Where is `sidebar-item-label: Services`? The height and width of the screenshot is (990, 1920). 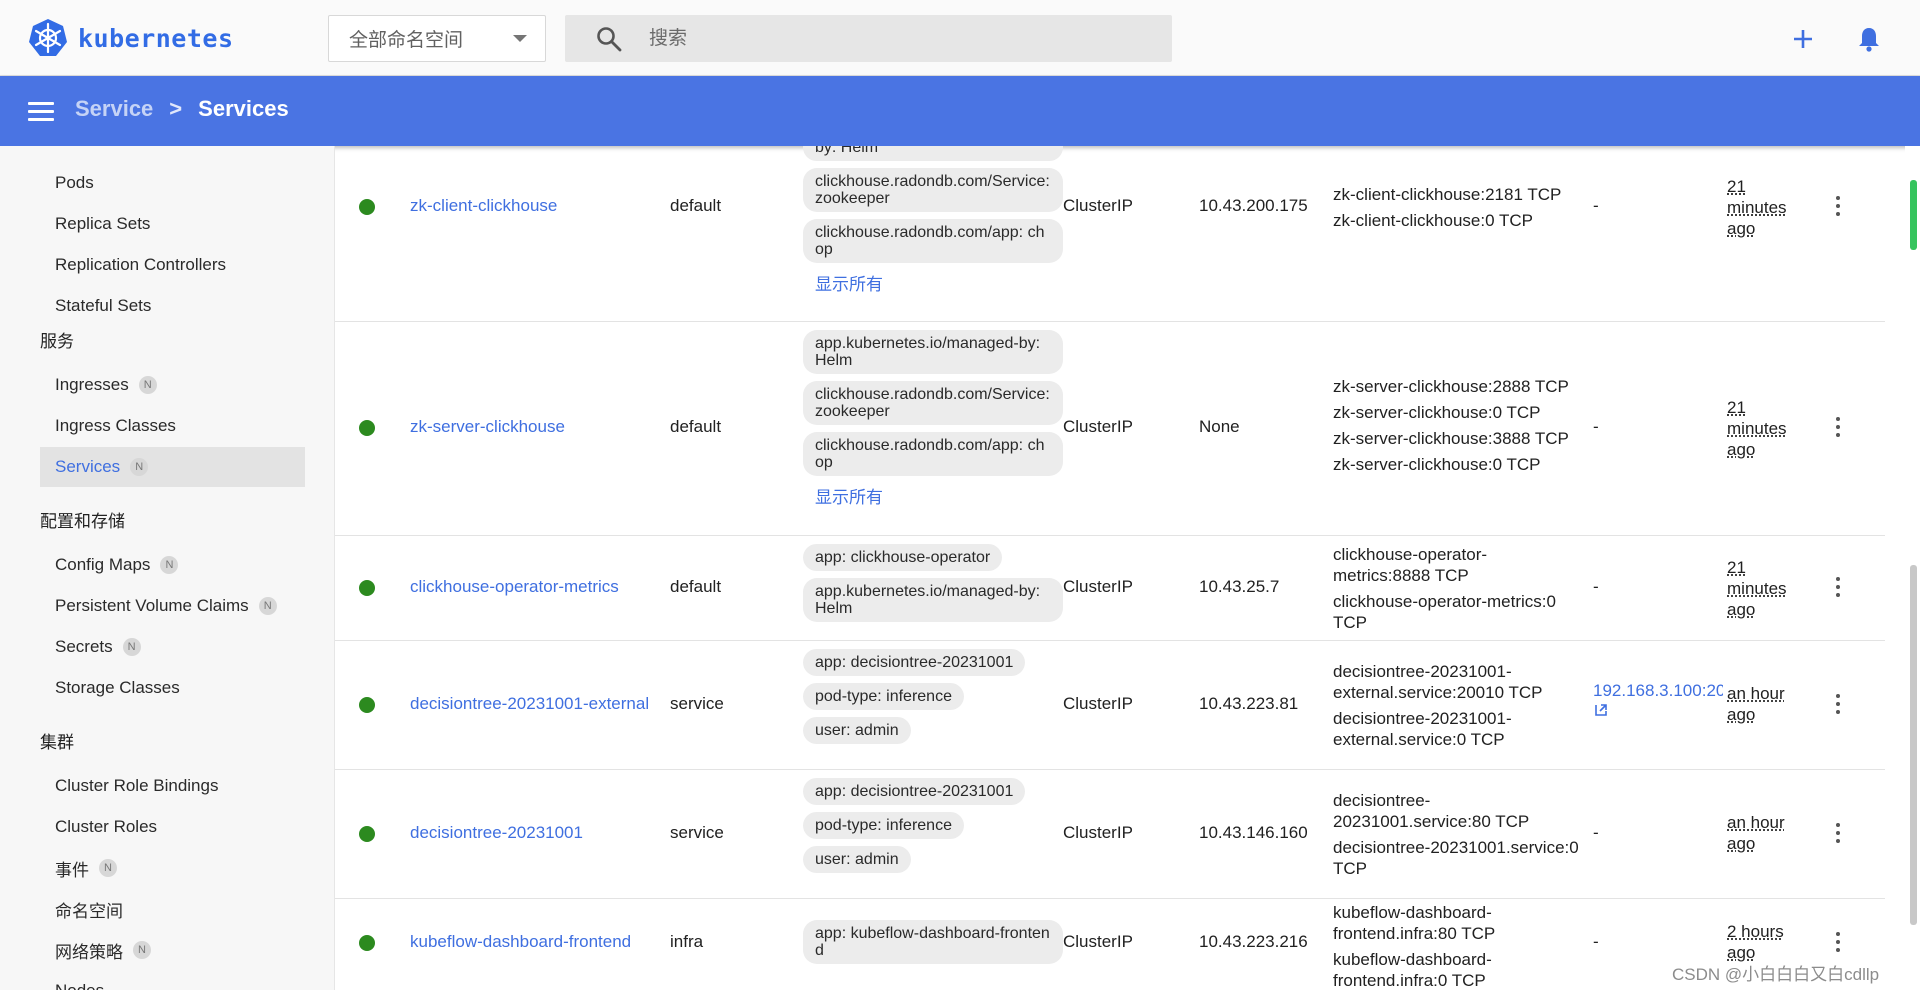
sidebar-item-label: Services is located at coordinates (88, 466).